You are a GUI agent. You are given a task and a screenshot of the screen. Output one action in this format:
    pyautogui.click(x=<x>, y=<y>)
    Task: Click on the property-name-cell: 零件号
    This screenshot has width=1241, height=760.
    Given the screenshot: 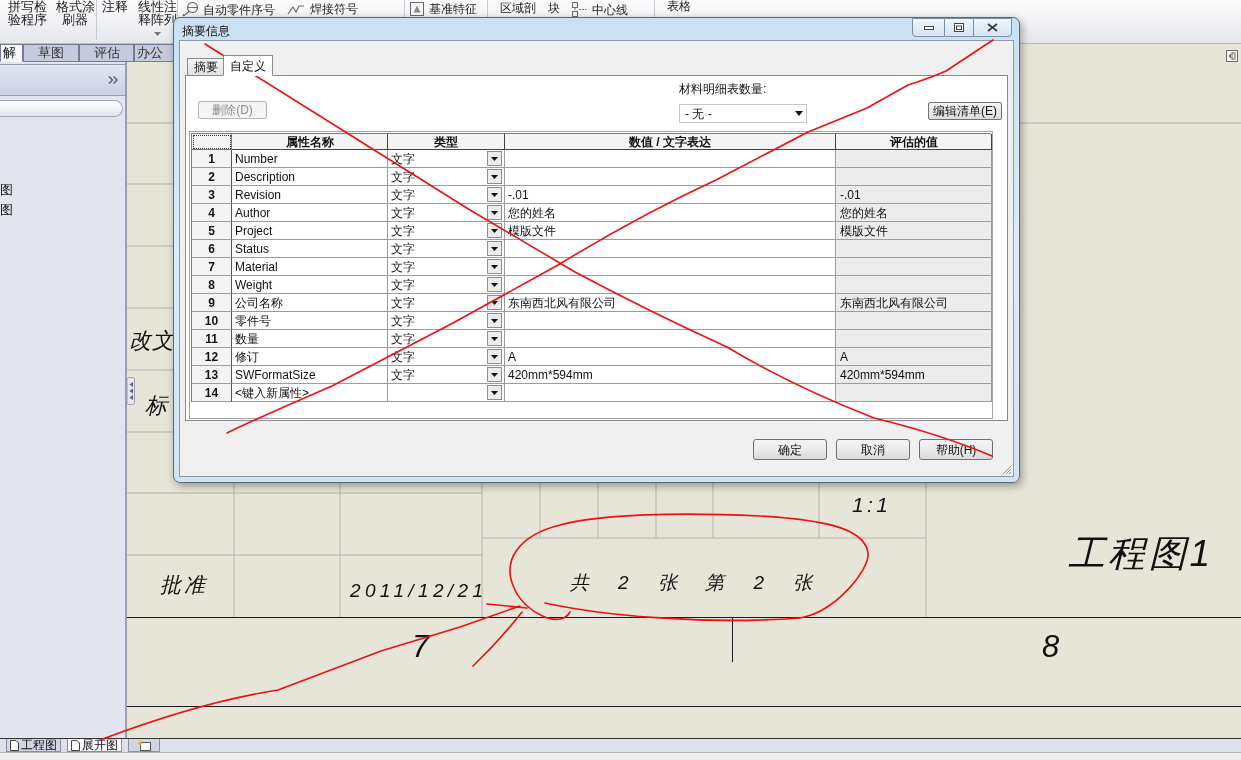 What is the action you would take?
    pyautogui.click(x=310, y=321)
    